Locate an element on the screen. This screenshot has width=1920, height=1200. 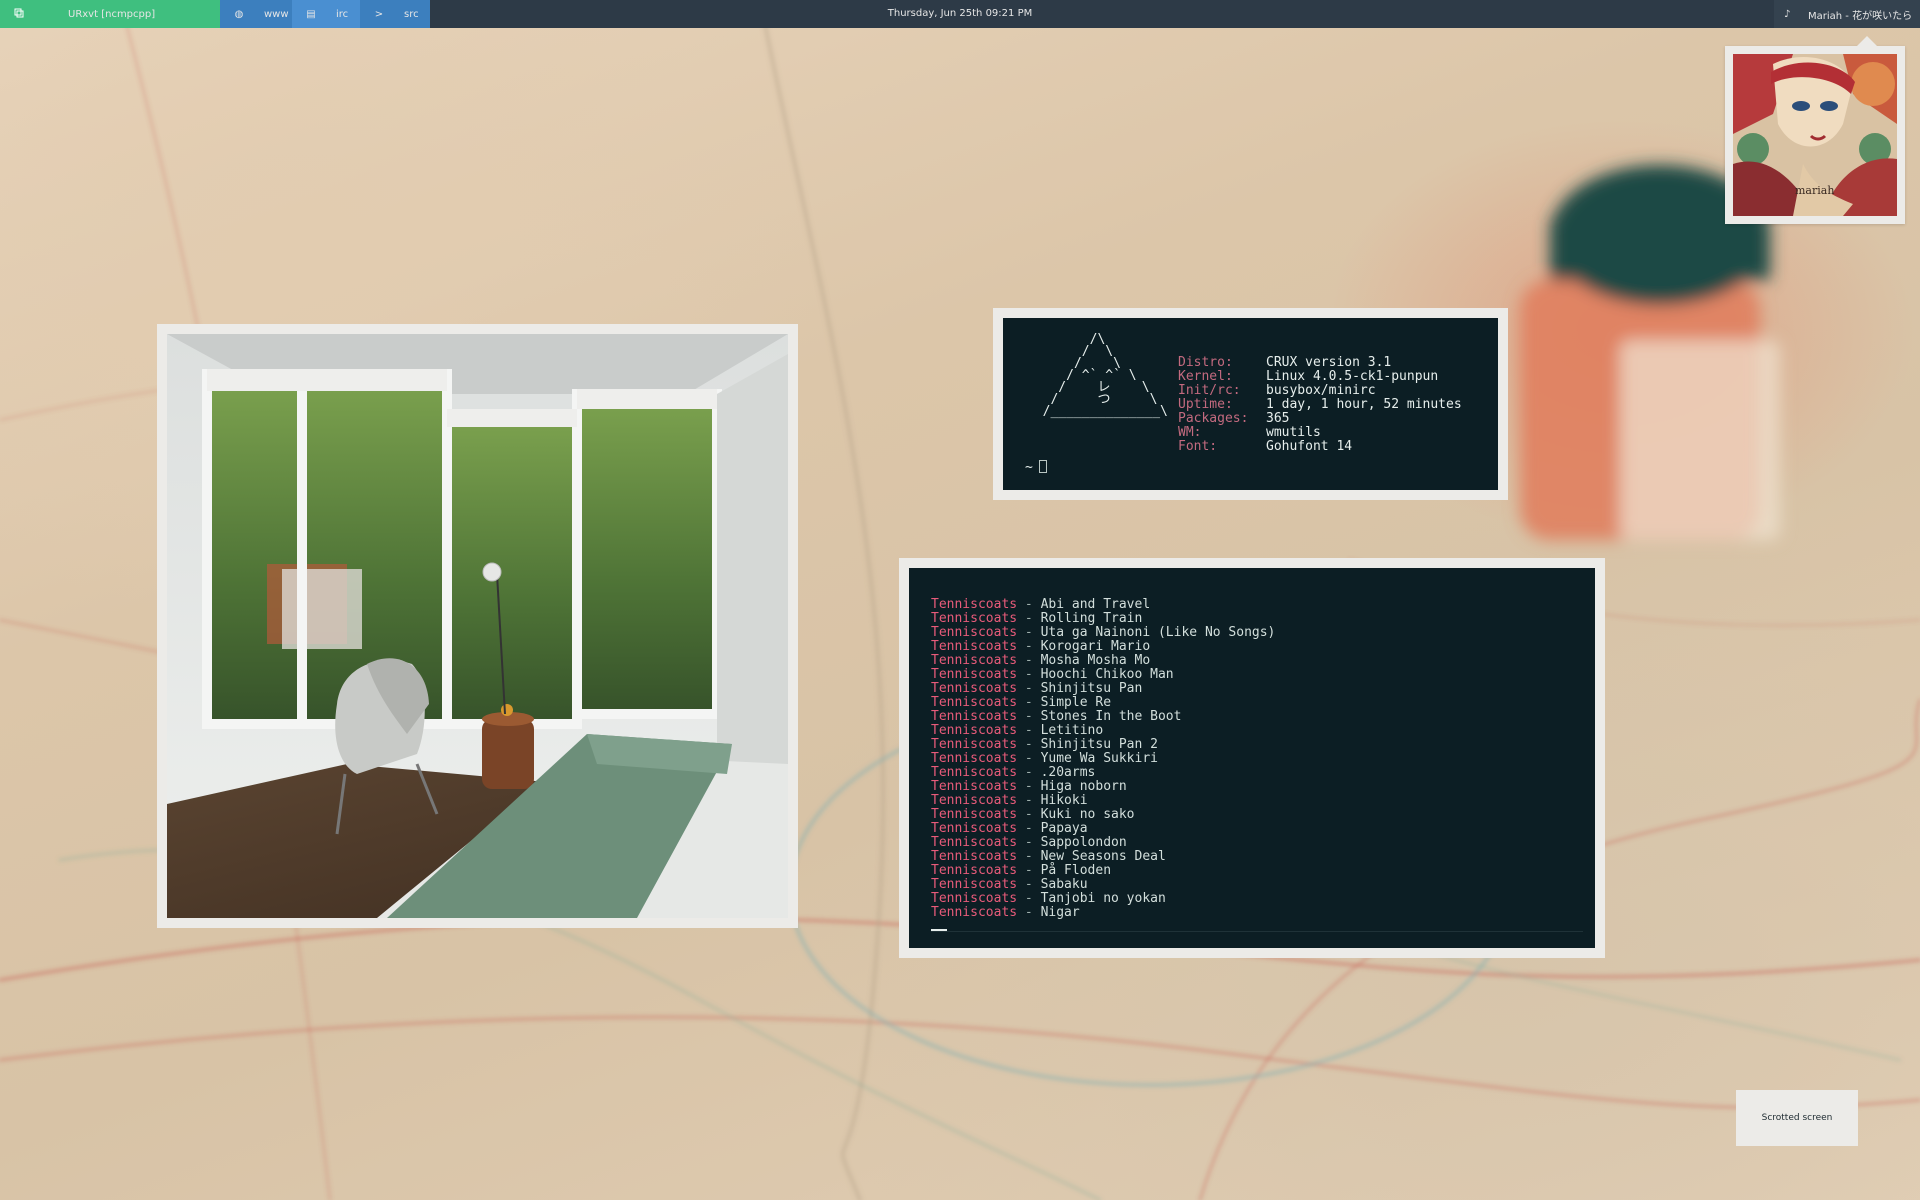
track-title: Yume Wa Sukkiri is located at coordinates (1099, 758).